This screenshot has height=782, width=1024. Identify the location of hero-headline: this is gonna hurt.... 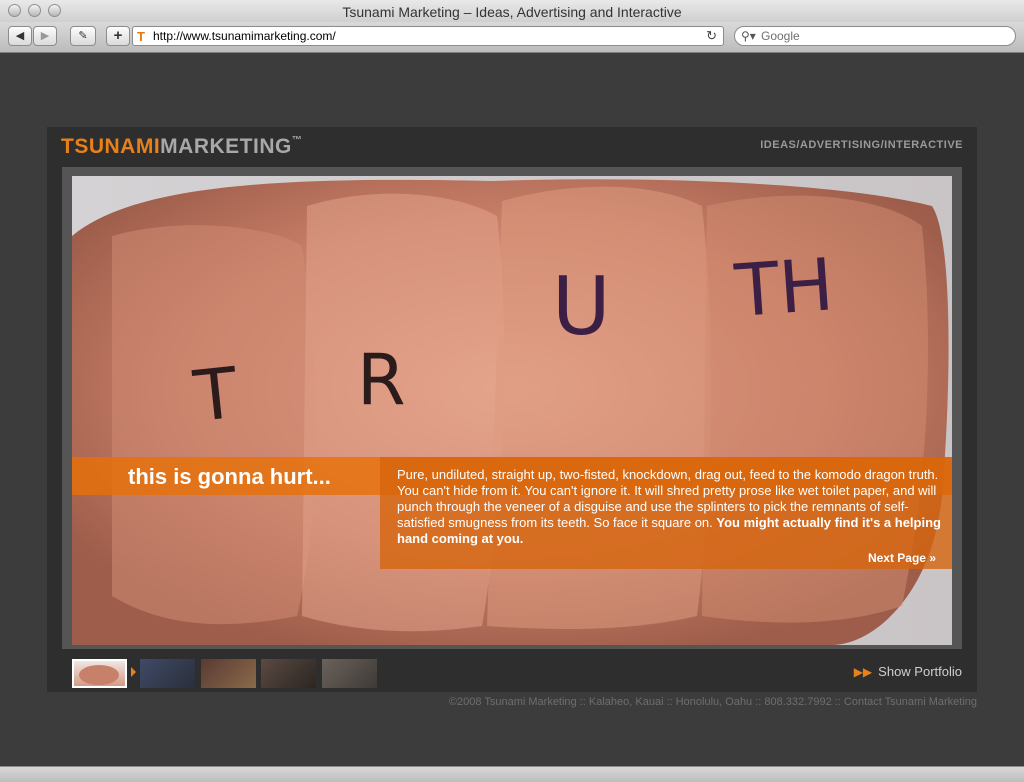
(229, 476).